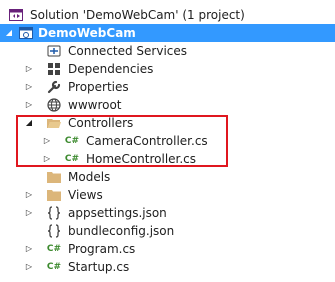 The width and height of the screenshot is (335, 282). Describe the element at coordinates (85, 195) in the screenshot. I see `tree-item-label: Views` at that location.